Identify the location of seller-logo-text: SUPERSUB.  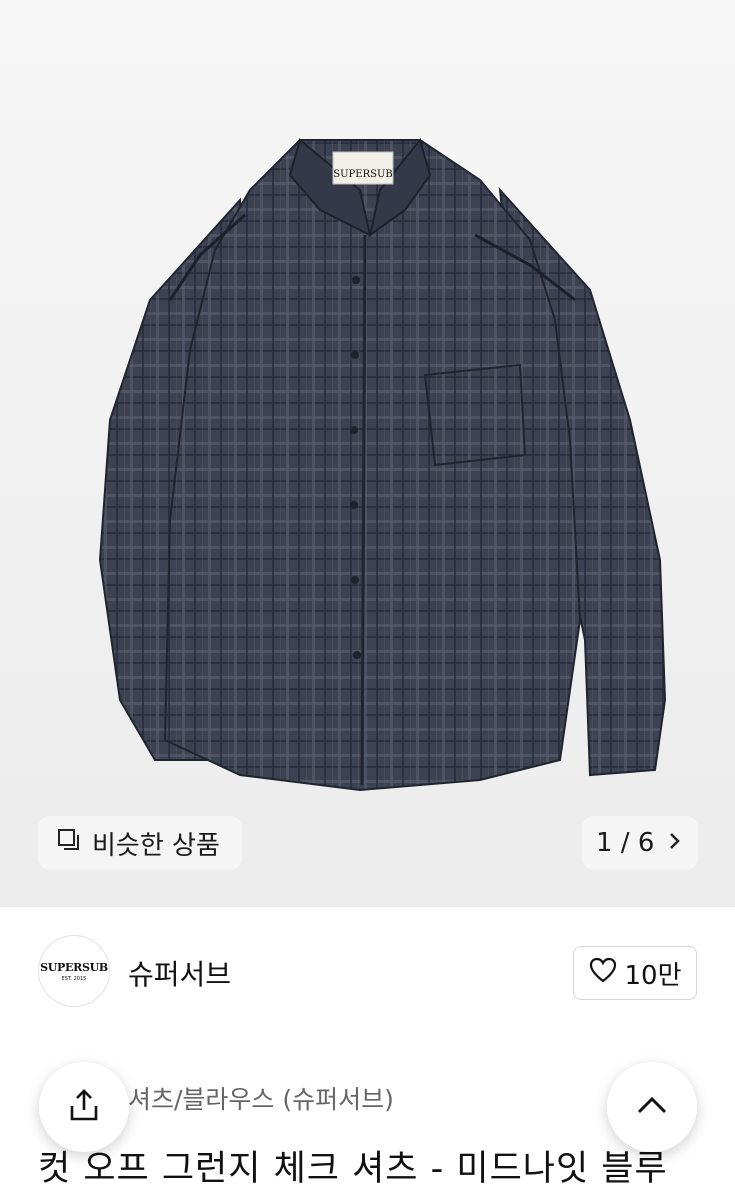
(74, 967).